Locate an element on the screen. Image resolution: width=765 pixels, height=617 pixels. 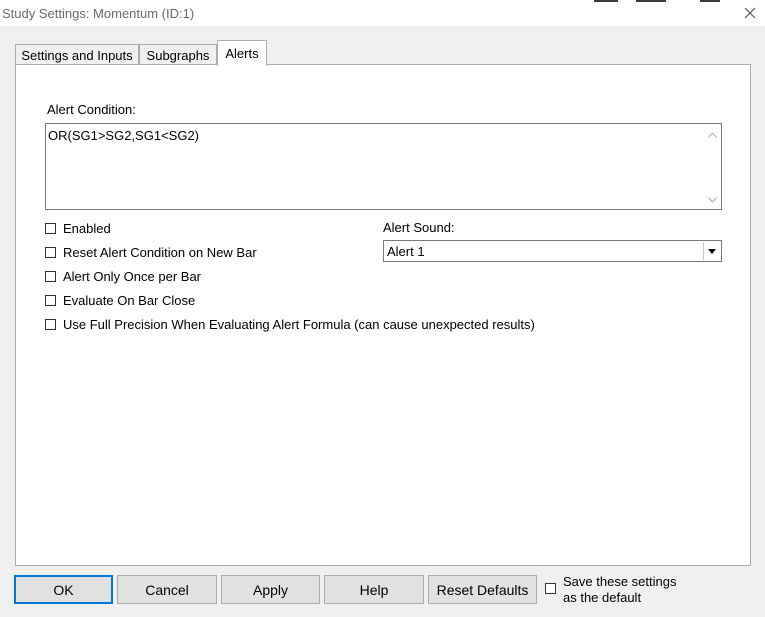
close-icon is located at coordinates (750, 13).